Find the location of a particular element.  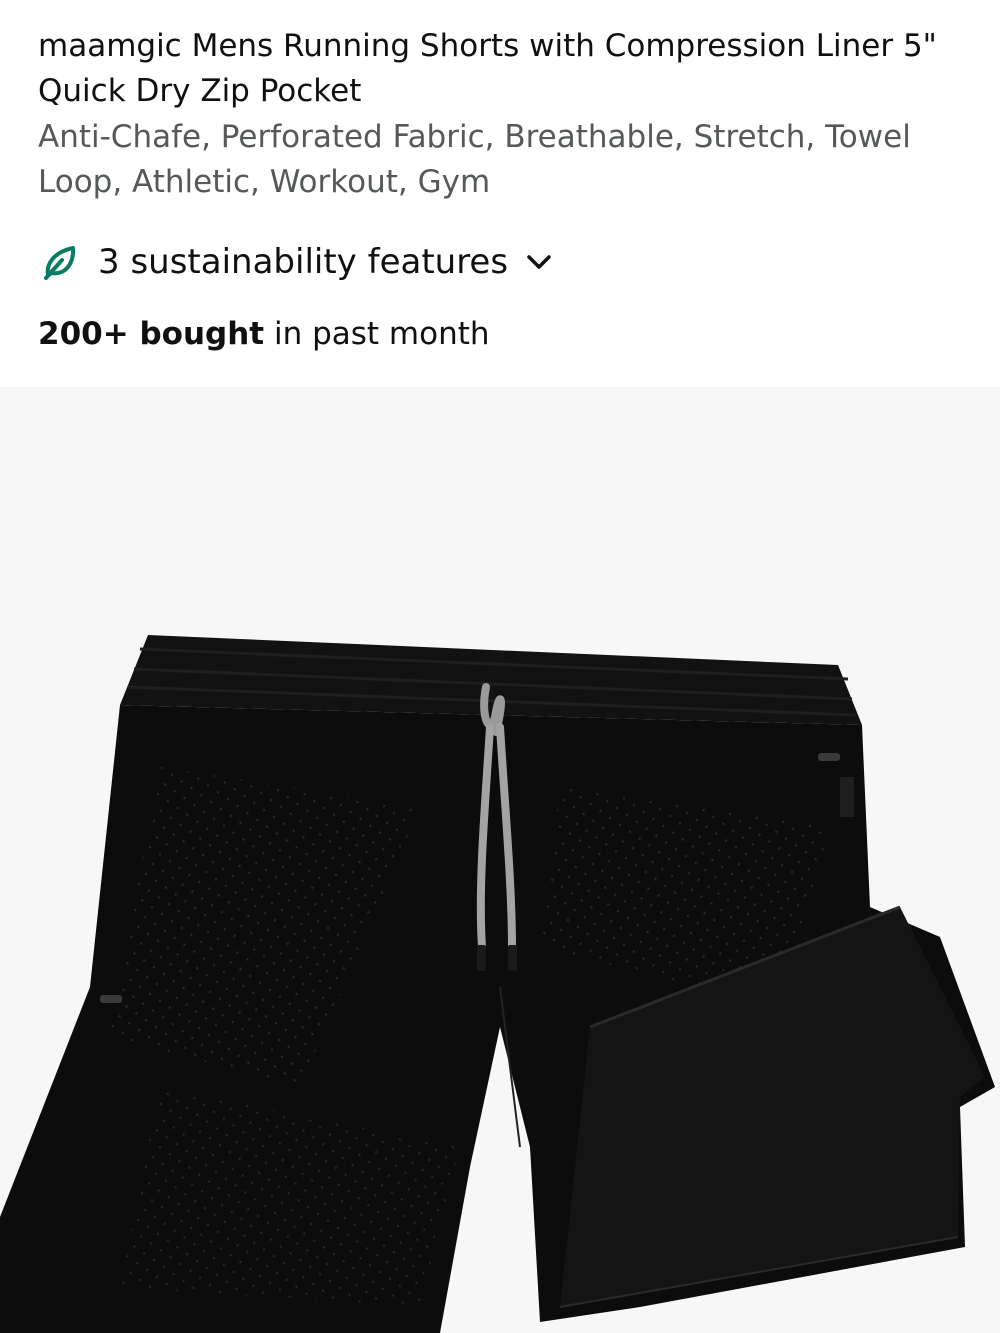

bought-in-past-month: 200+ bought in past month is located at coordinates (264, 334).